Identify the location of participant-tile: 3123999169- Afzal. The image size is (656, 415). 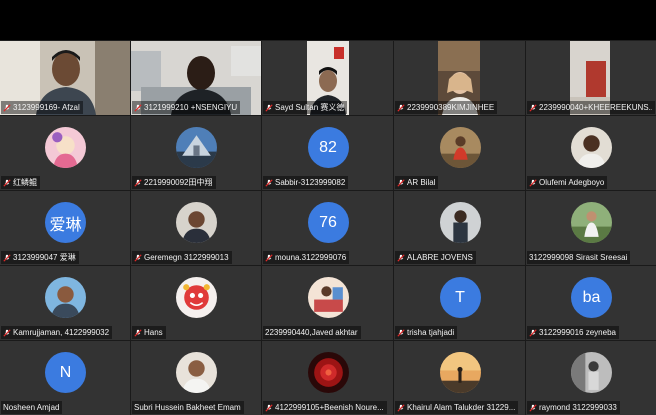
(65, 78).